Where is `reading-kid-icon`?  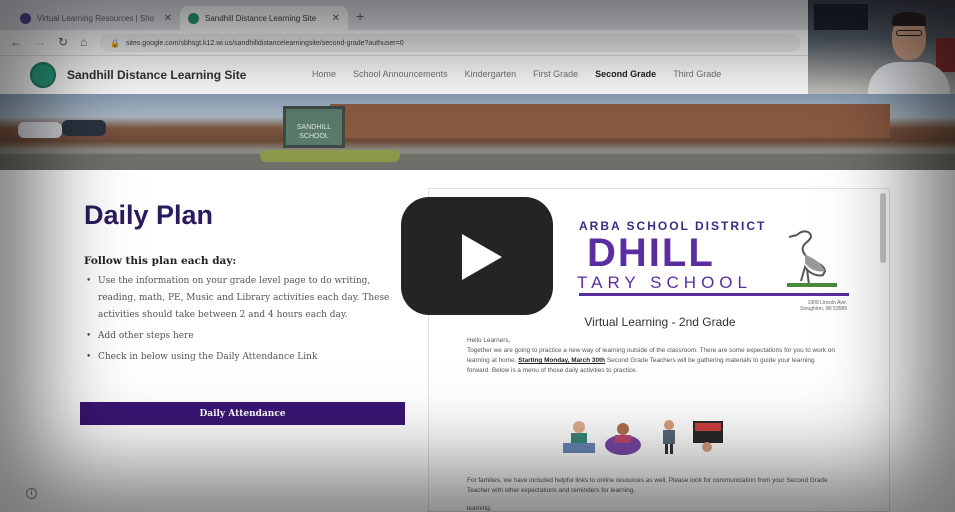 reading-kid-icon is located at coordinates (579, 437).